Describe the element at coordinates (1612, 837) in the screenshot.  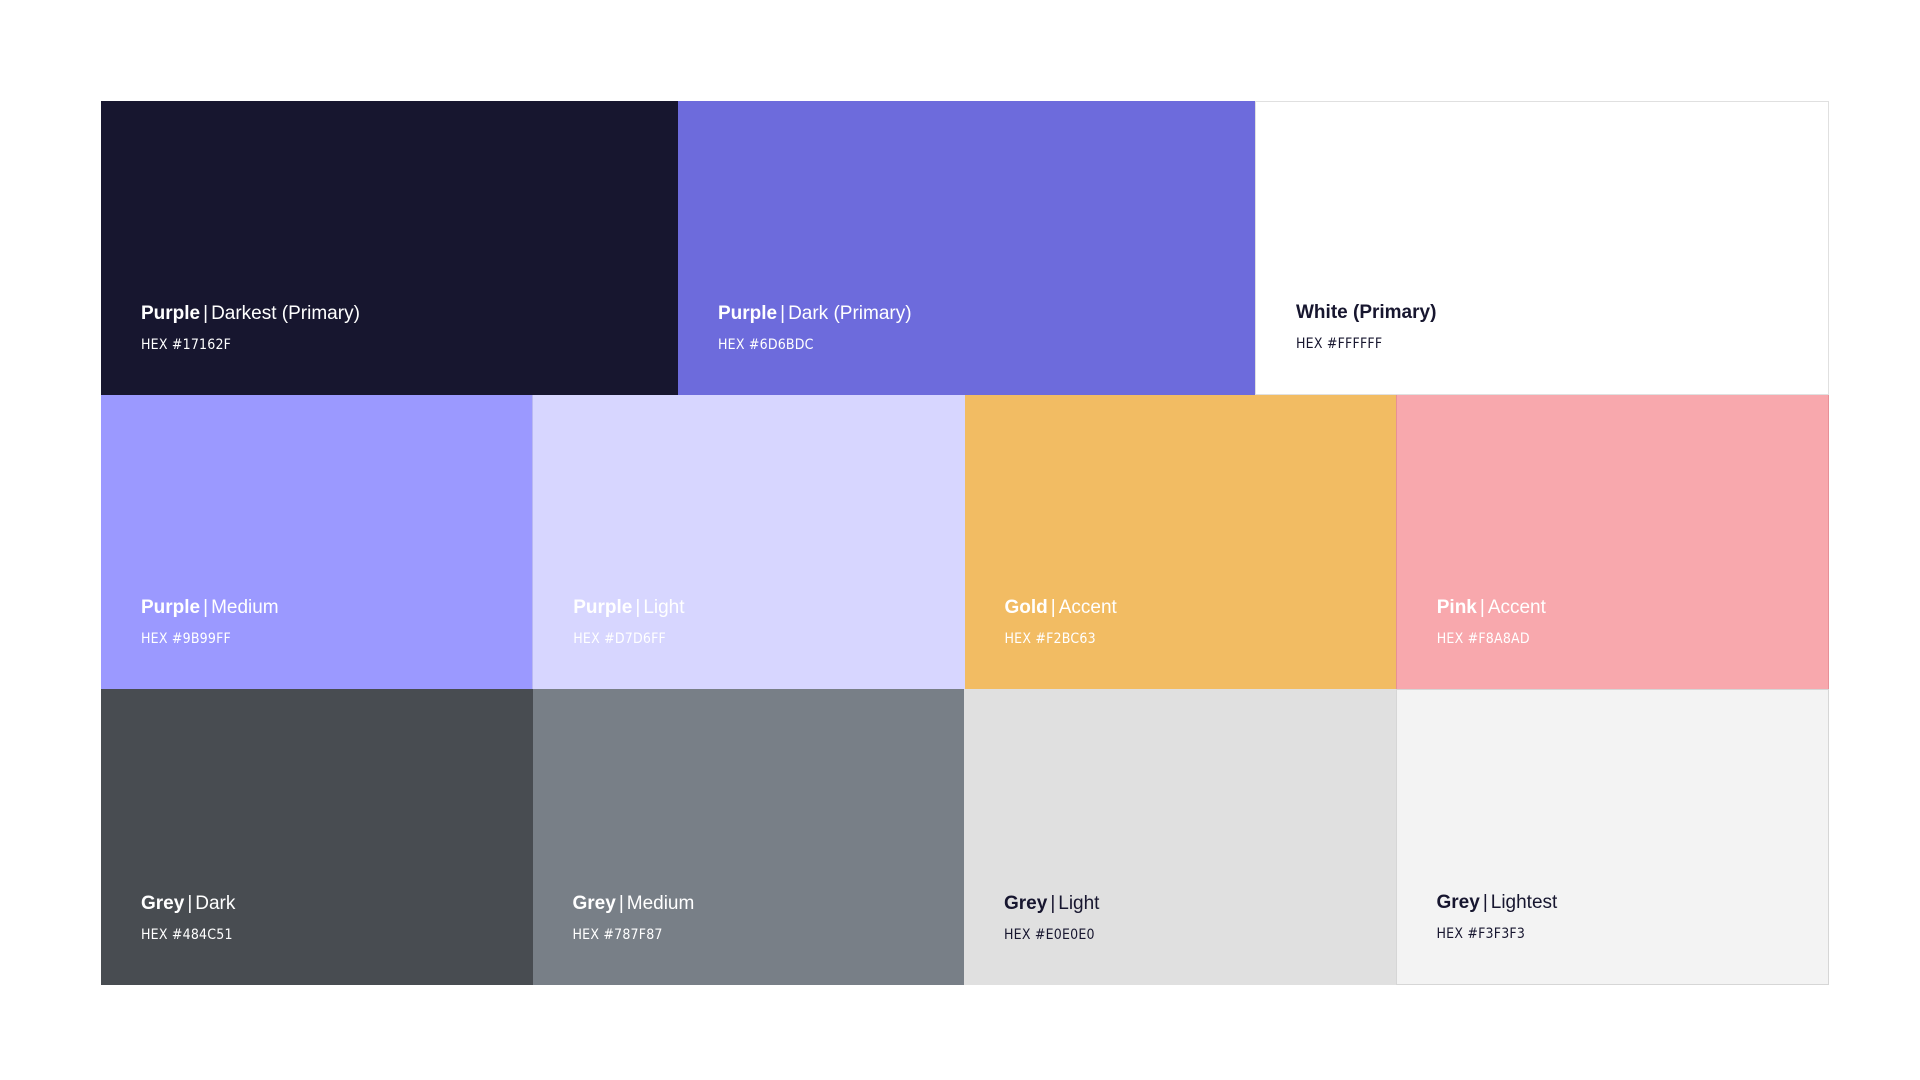
I see `swatch-grey-lightest: Grey | Lightest HEX #F3F3F3` at that location.